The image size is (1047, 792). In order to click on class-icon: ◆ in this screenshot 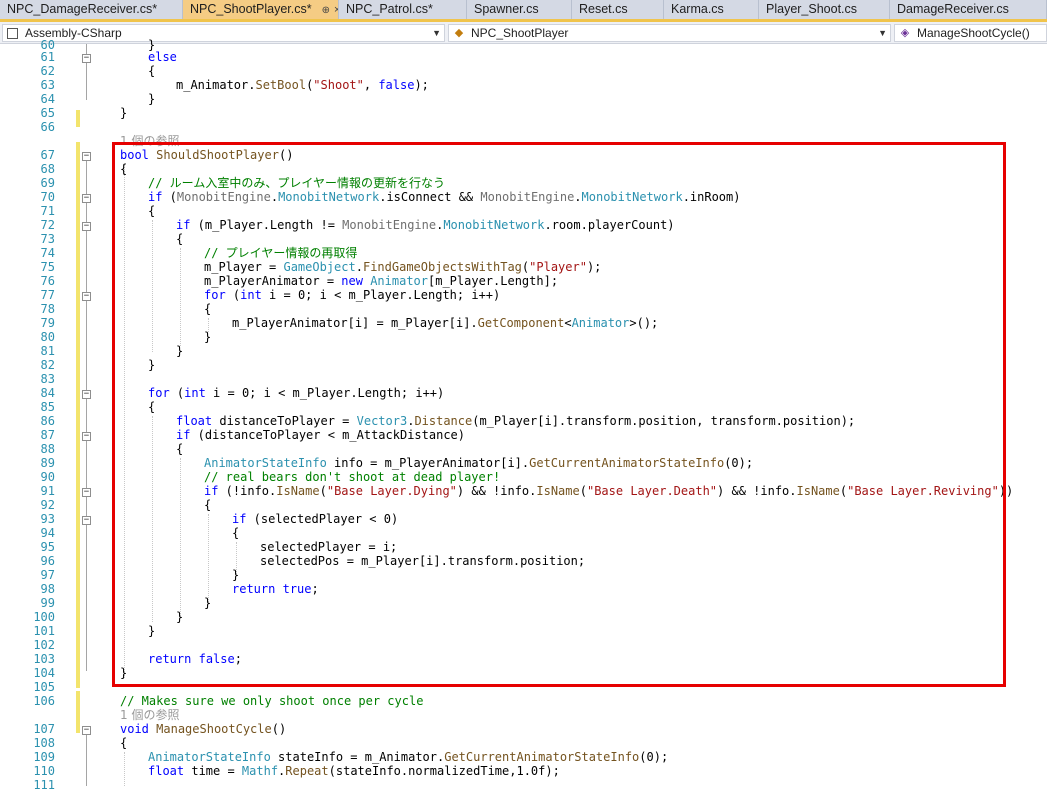, I will do `click(459, 33)`.